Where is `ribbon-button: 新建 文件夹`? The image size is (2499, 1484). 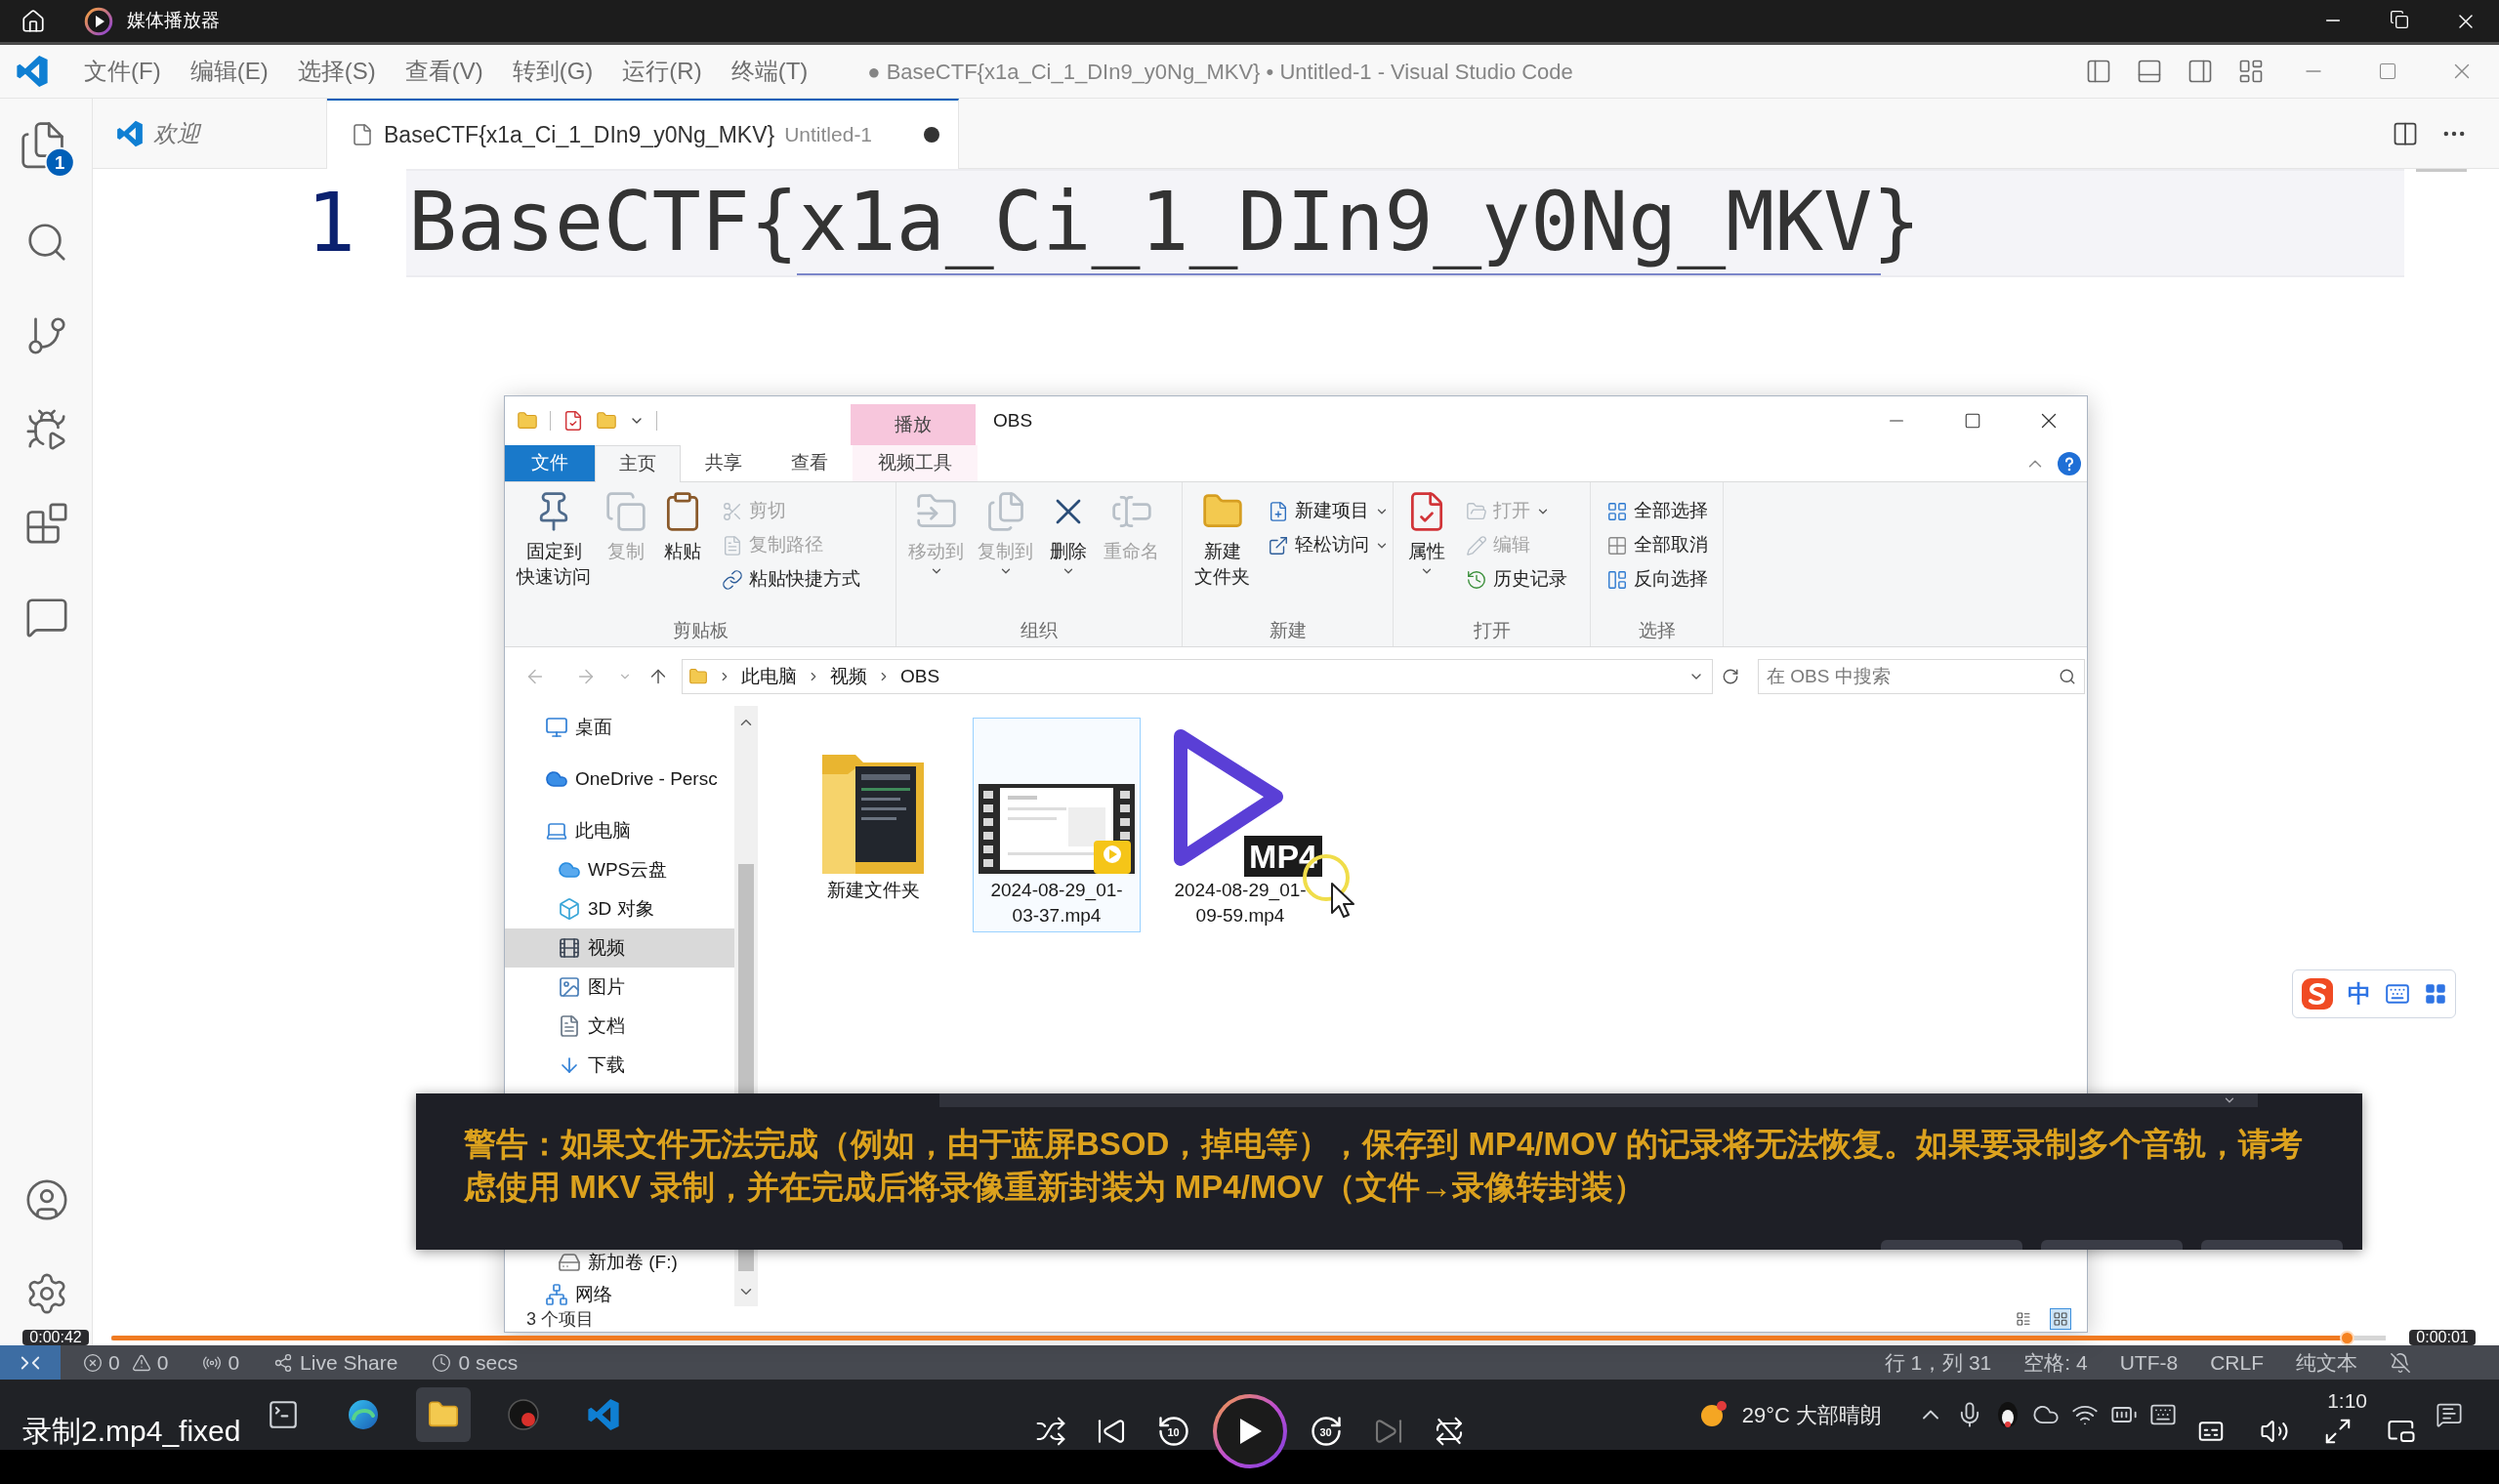
ribbon-button: 新建 文件夹 is located at coordinates (1222, 536).